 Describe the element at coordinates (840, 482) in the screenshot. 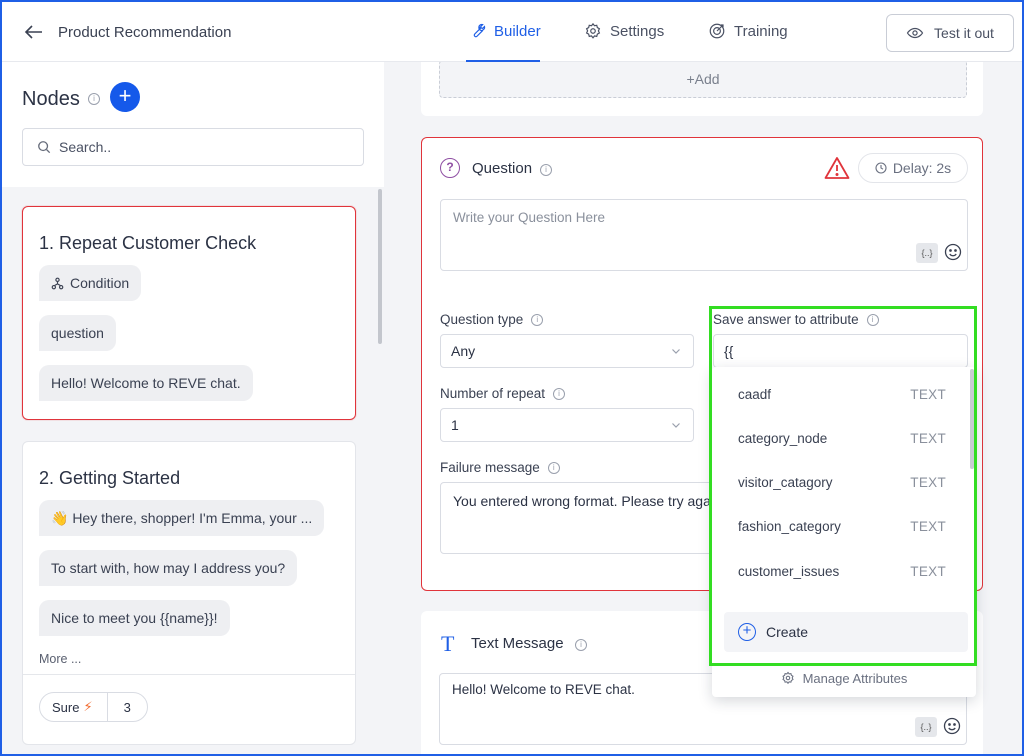

I see `attribute-option: visitor_catagory TEXT` at that location.